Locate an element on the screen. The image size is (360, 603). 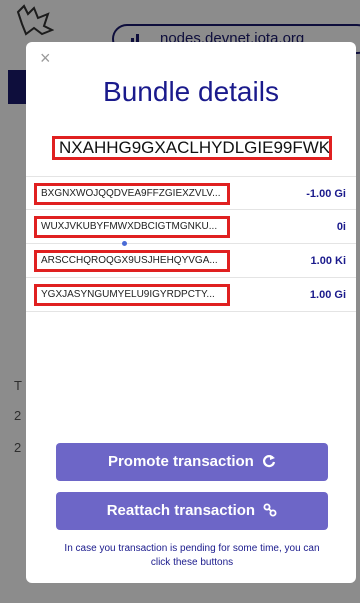
refresh-icon is located at coordinates (269, 462).